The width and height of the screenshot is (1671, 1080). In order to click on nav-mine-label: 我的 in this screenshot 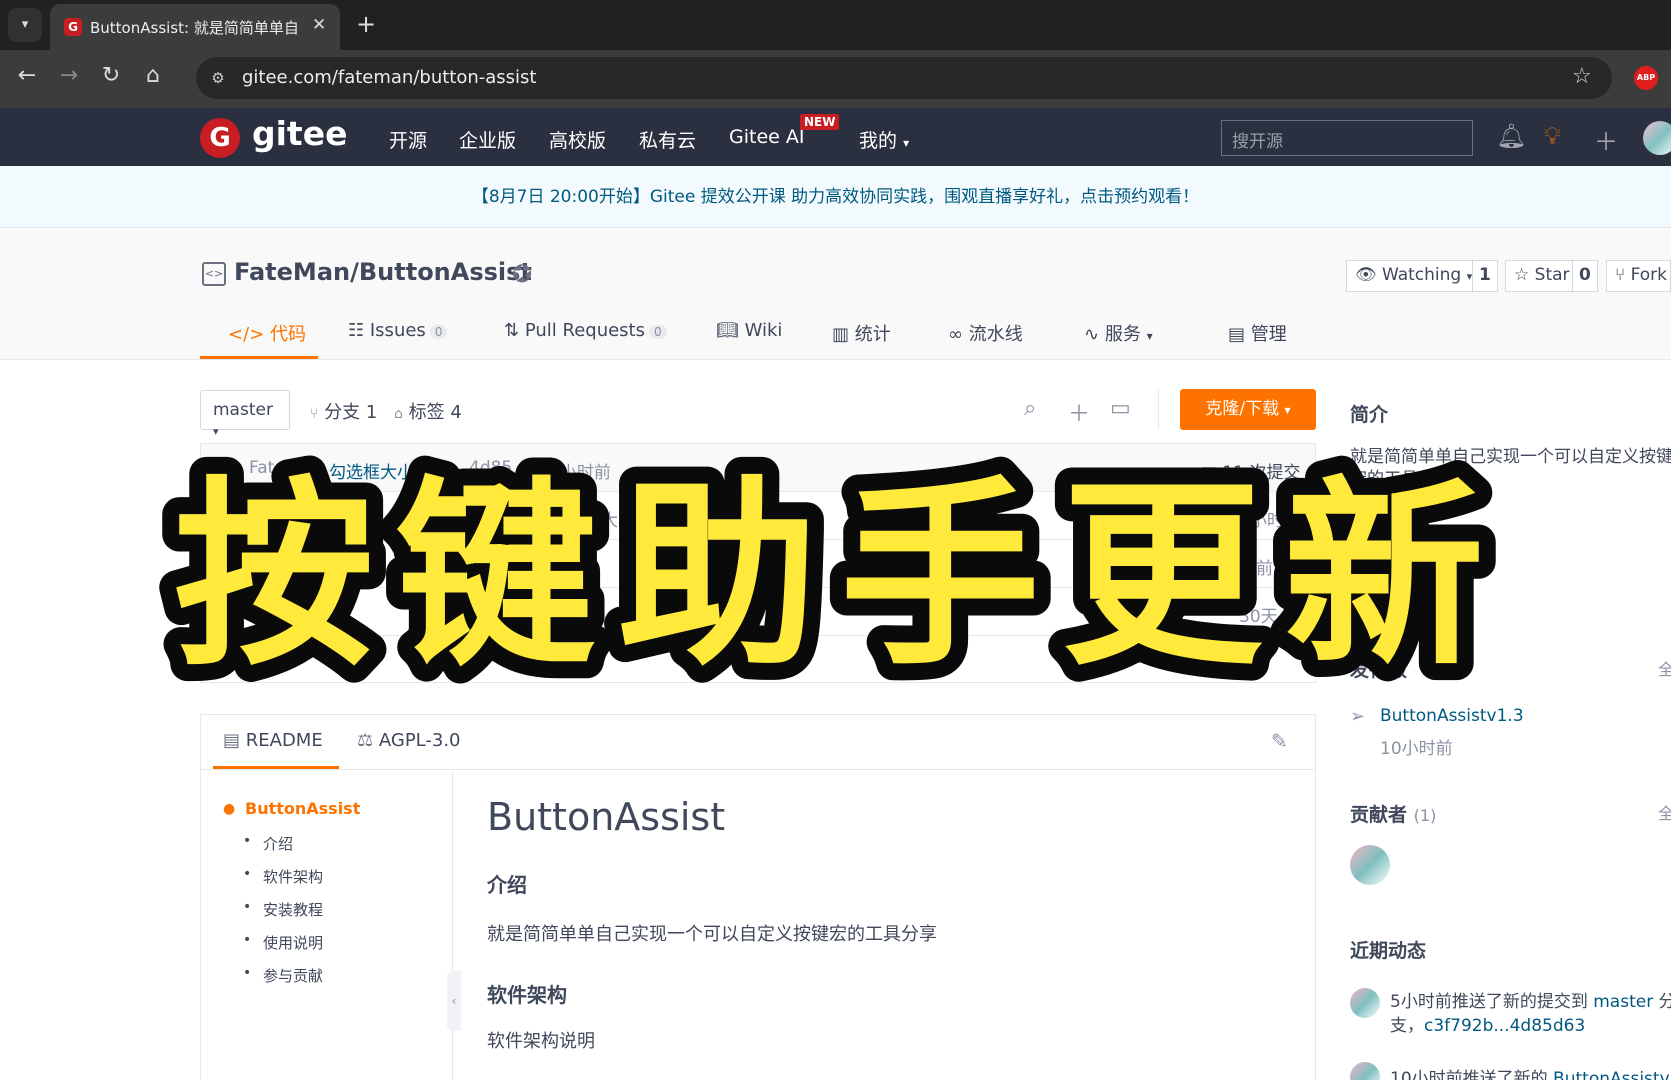, I will do `click(878, 141)`.